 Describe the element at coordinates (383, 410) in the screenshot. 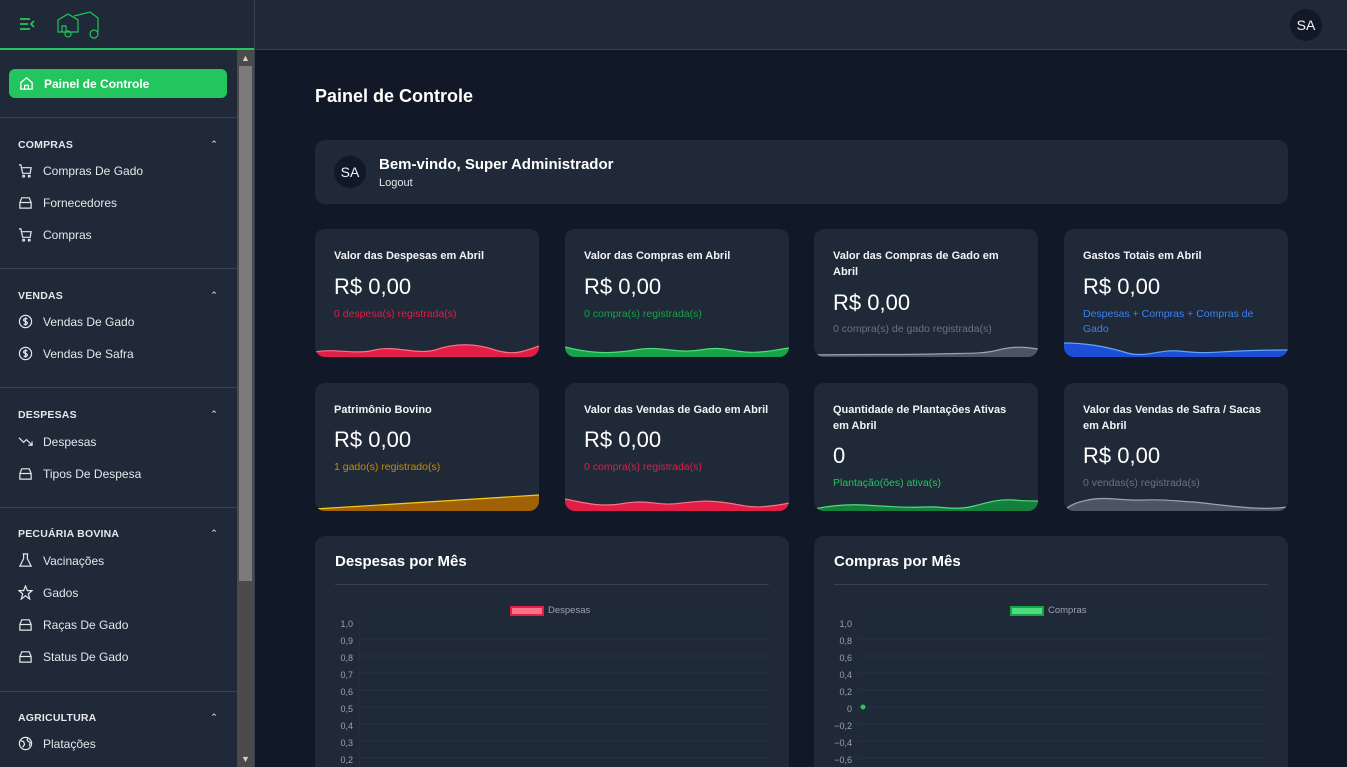

I see `card-title: Patrimônio Bovino` at that location.